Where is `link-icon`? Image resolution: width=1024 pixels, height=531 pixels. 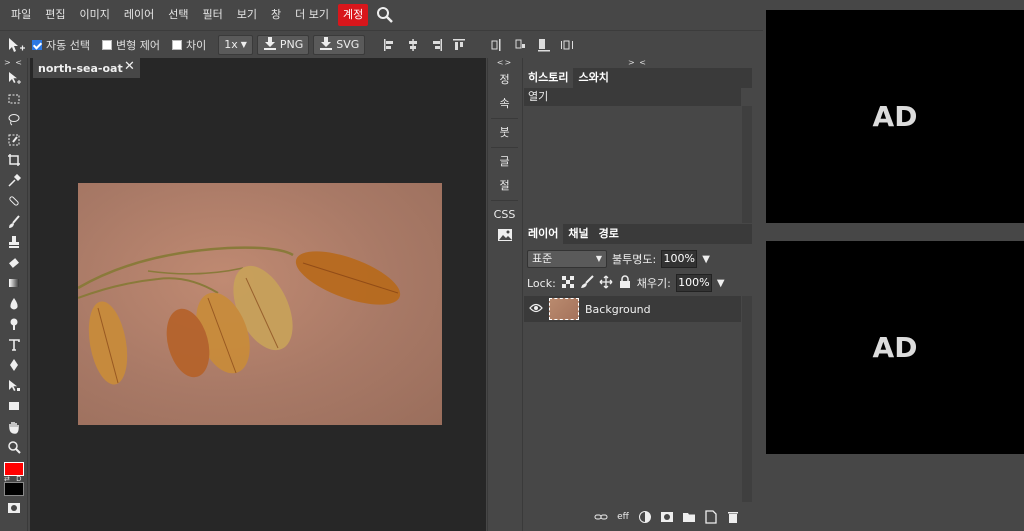 link-icon is located at coordinates (601, 517).